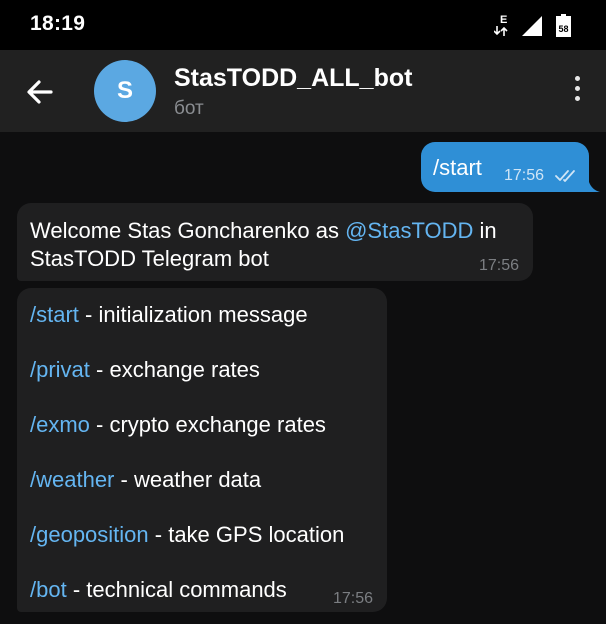  Describe the element at coordinates (189, 108) in the screenshot. I see `chat-subtitle: бот` at that location.